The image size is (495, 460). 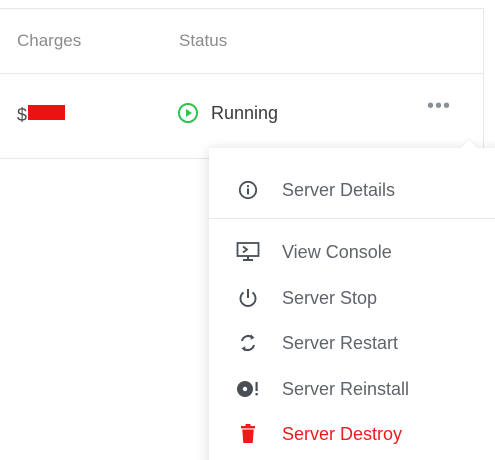 What do you see at coordinates (248, 343) in the screenshot?
I see `refresh-icon` at bounding box center [248, 343].